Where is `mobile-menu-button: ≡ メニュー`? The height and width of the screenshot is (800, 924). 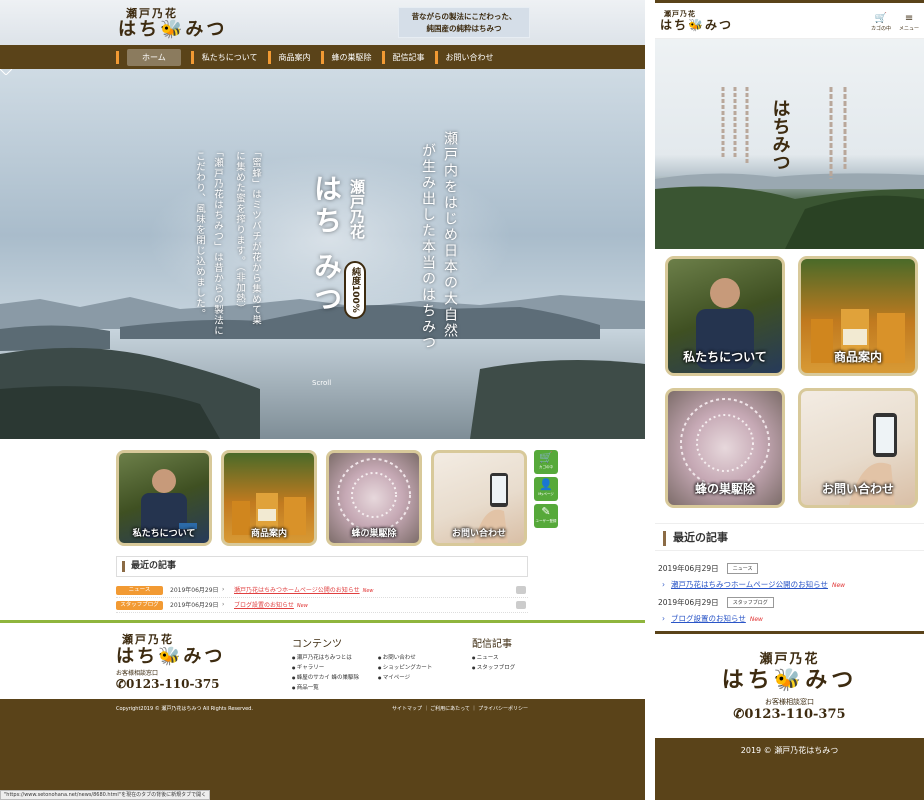 mobile-menu-button: ≡ メニュー is located at coordinates (909, 22).